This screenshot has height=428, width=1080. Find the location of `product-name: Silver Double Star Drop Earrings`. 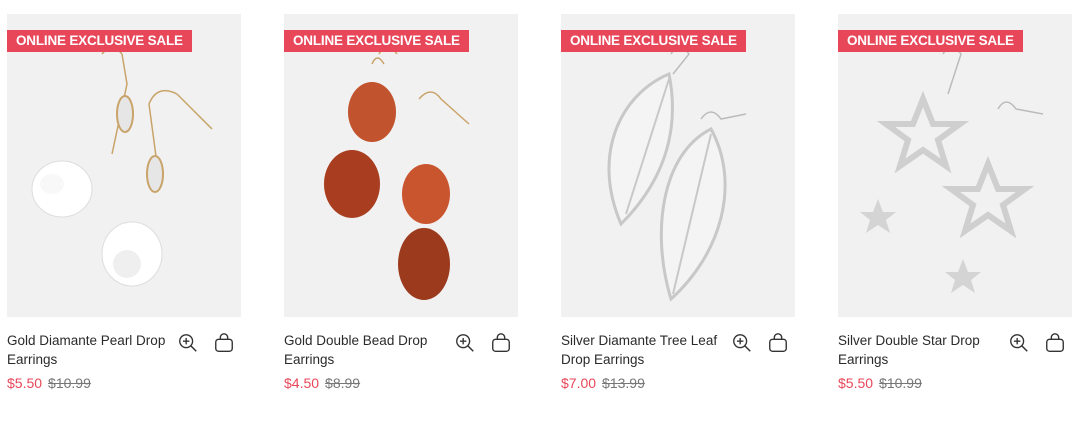

product-name: Silver Double Star Drop Earrings is located at coordinates (918, 350).